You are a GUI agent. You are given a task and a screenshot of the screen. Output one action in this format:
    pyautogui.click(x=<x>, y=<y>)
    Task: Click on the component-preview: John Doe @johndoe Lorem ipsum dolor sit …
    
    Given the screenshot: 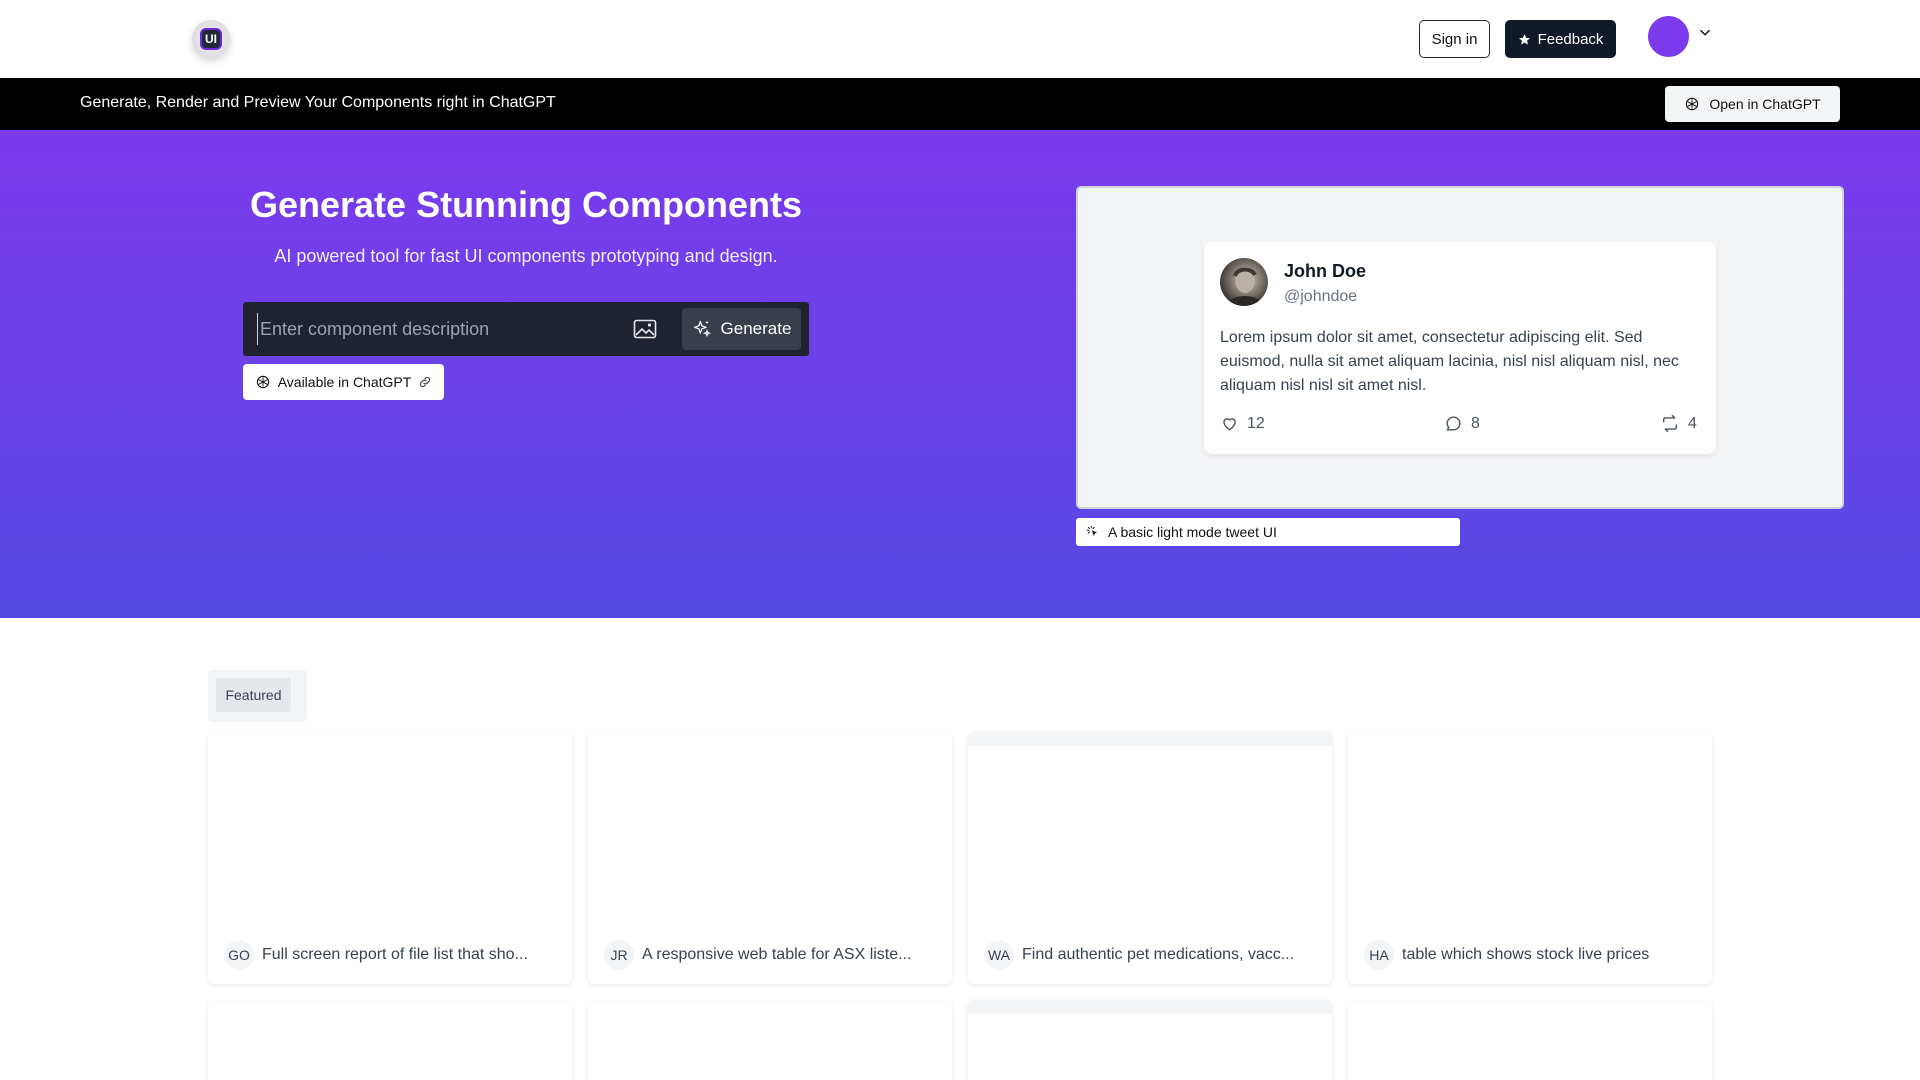 What is the action you would take?
    pyautogui.click(x=1460, y=347)
    